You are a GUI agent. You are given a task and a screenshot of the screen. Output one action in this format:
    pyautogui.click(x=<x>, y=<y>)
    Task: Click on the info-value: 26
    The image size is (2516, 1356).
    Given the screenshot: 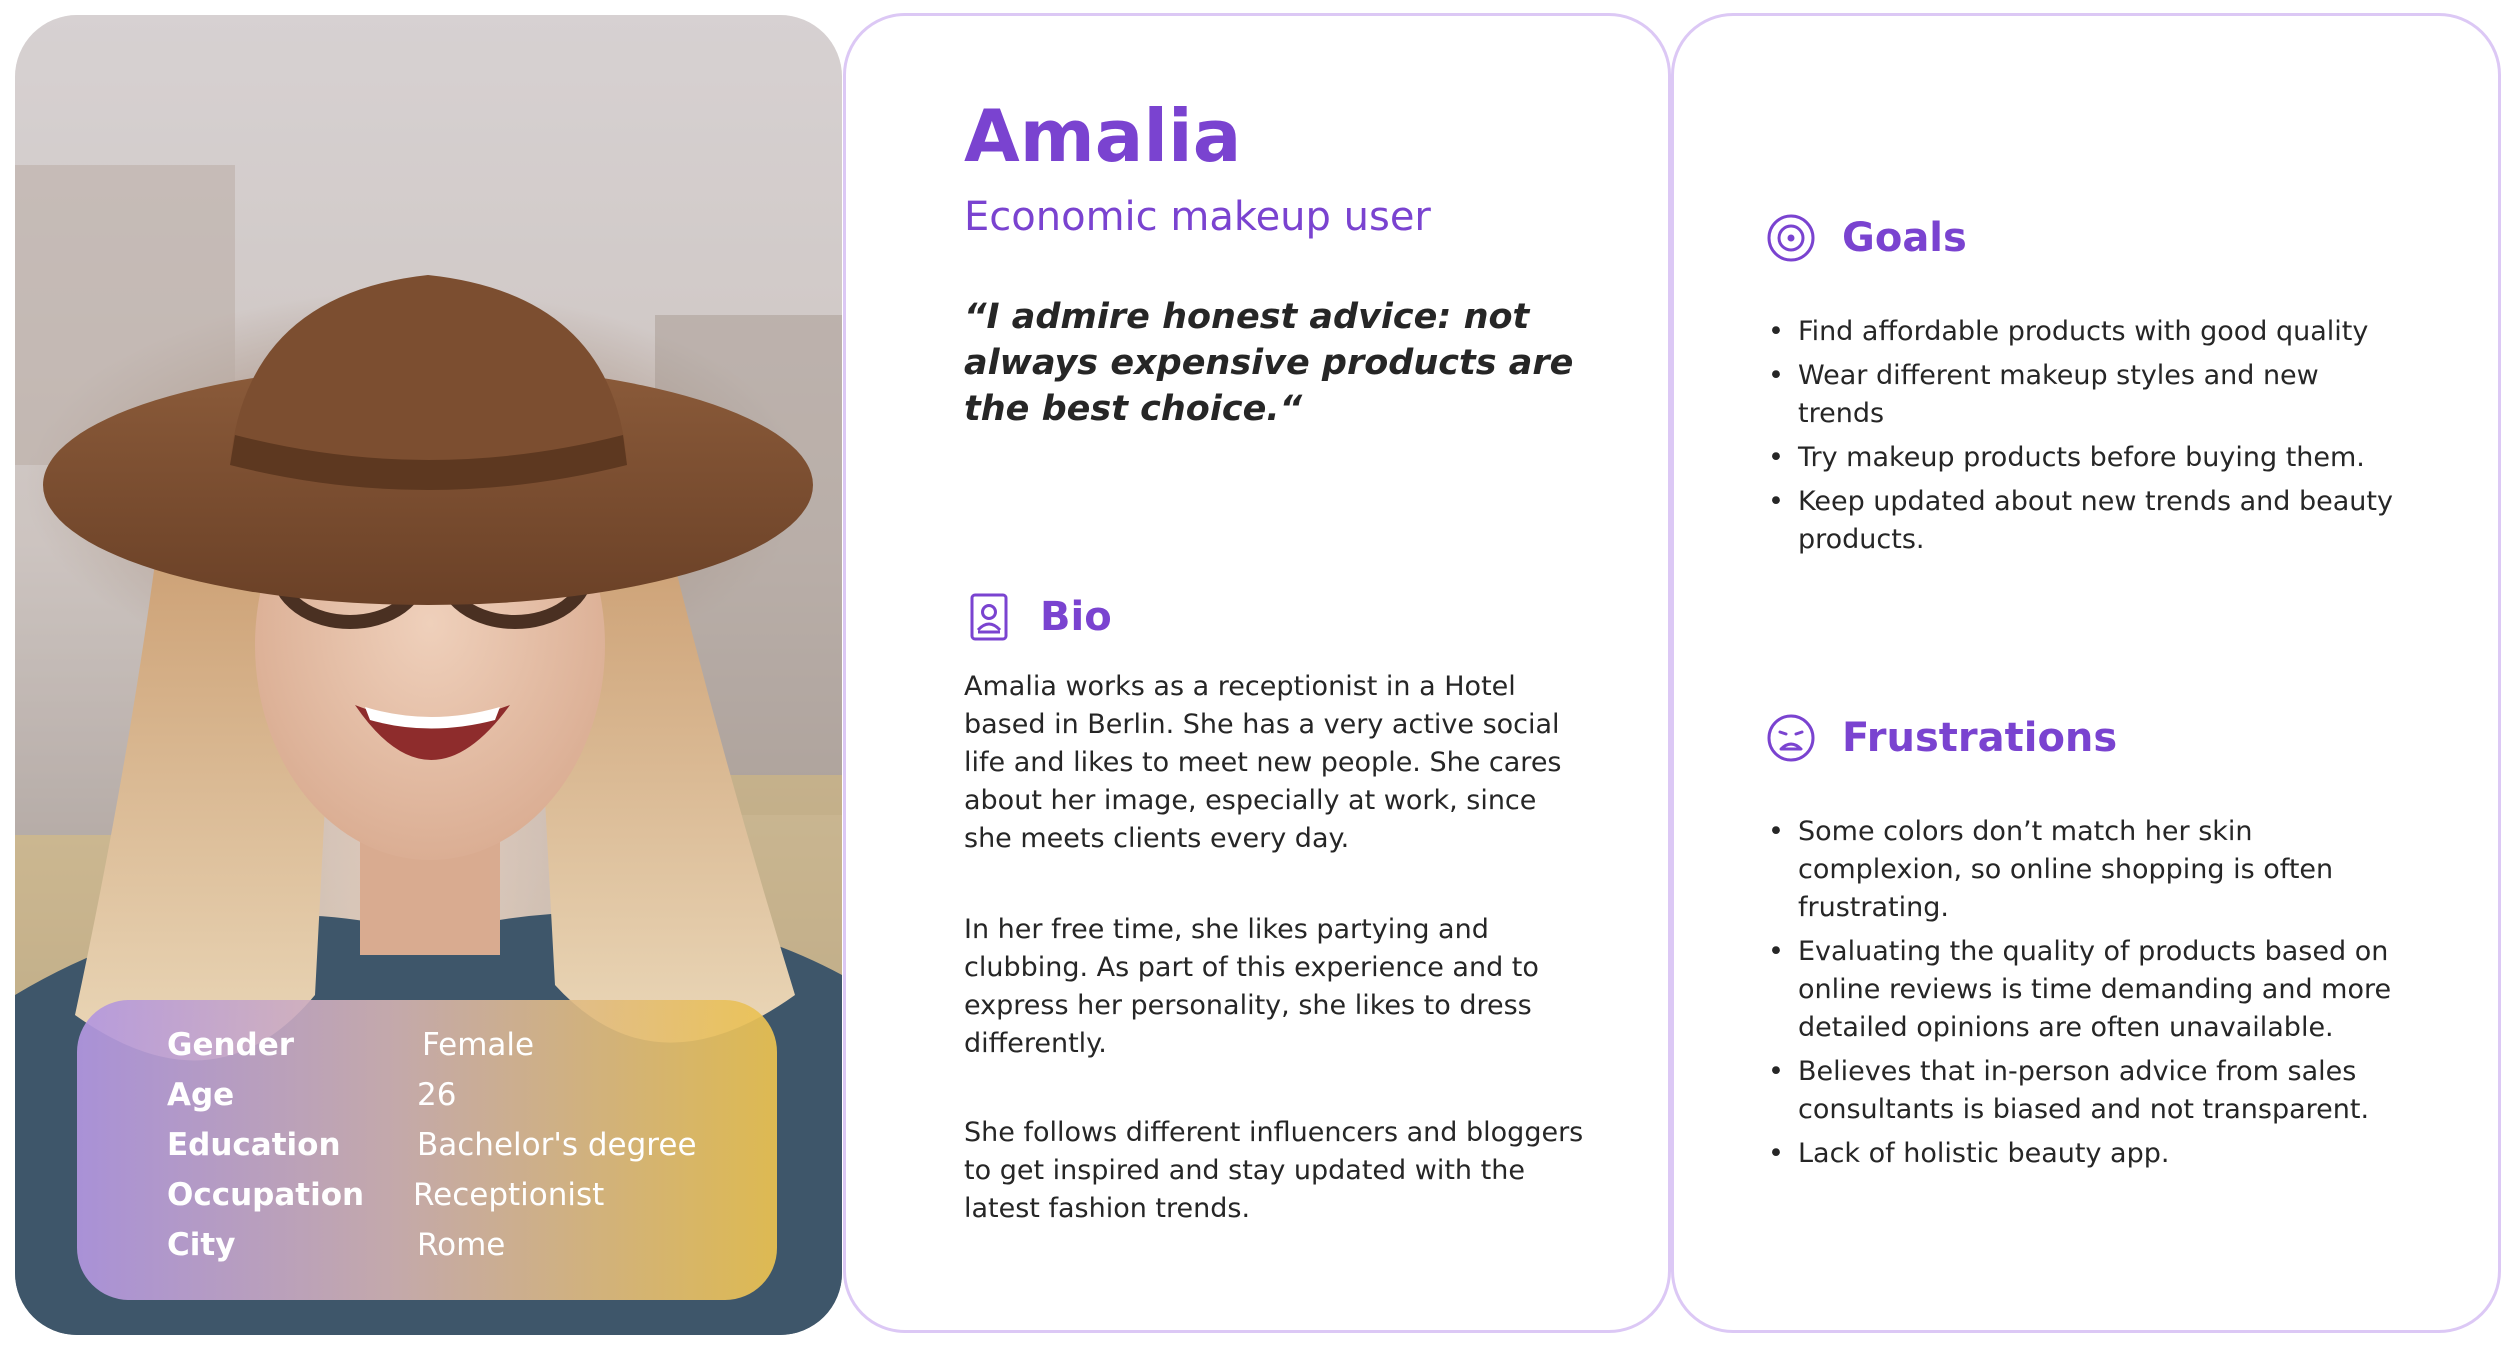 What is the action you would take?
    pyautogui.click(x=437, y=1095)
    